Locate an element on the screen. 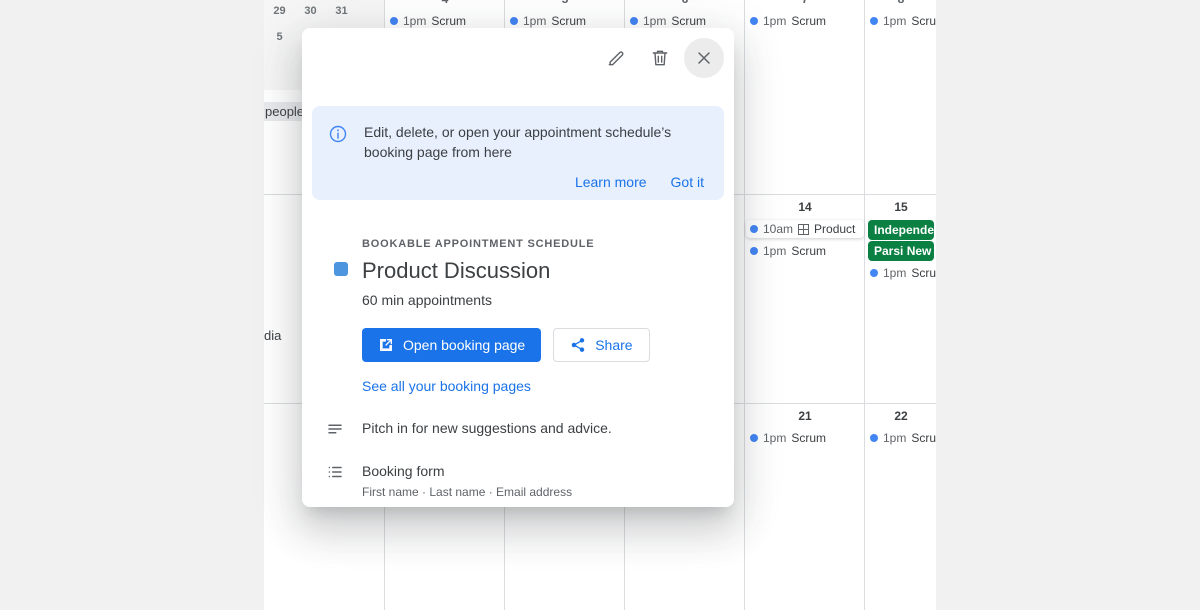  calendar-day-cell: 7 1pm Scrum is located at coordinates (805, 15).